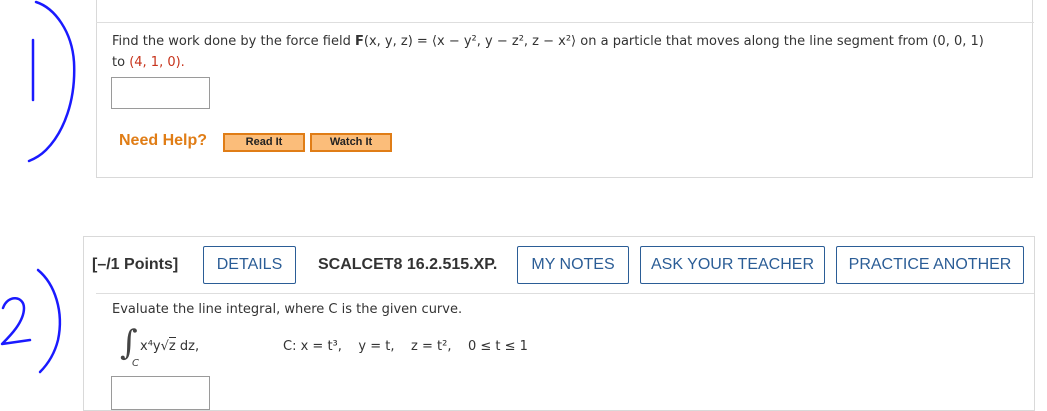 The image size is (1047, 411). What do you see at coordinates (405, 346) in the screenshot?
I see `curve-definition: C: x = t³, y = t, z = t², 0 ≤ t ≤ 1` at bounding box center [405, 346].